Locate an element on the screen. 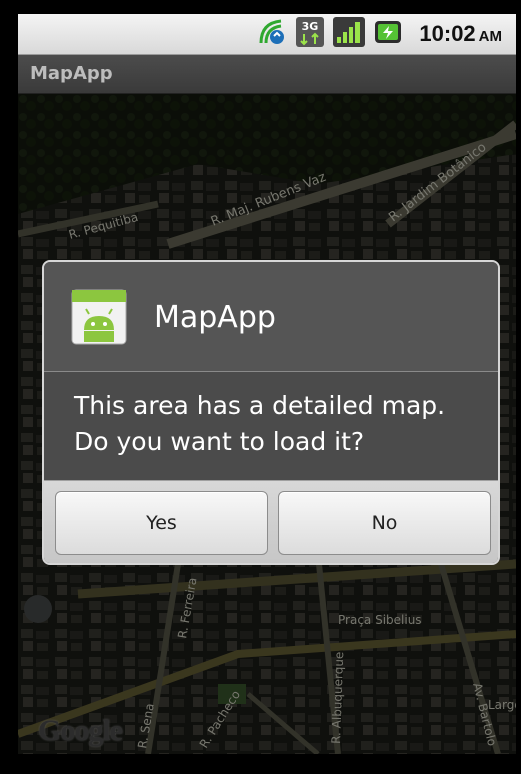  dialog-title: MapApp is located at coordinates (215, 317).